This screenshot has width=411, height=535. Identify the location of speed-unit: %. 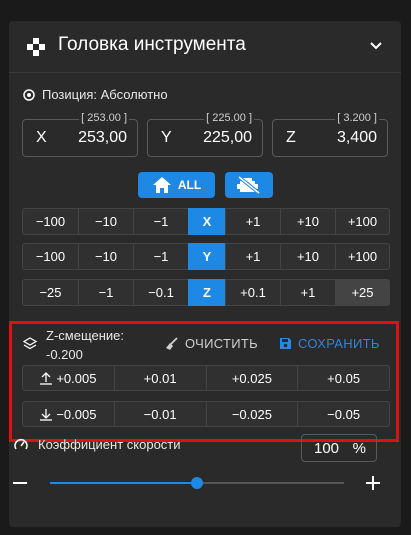
(359, 448).